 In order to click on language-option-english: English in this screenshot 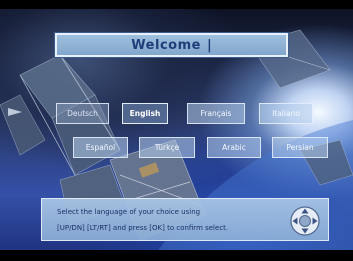, I will do `click(145, 113)`.